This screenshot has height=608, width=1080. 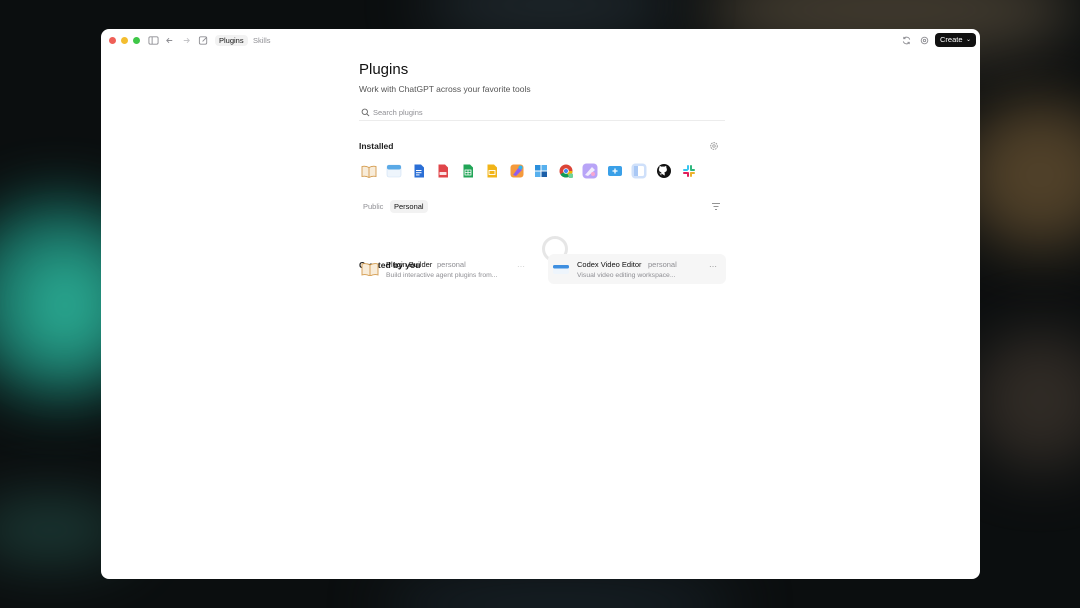 I want to click on refresh-icon, so click(x=906, y=40).